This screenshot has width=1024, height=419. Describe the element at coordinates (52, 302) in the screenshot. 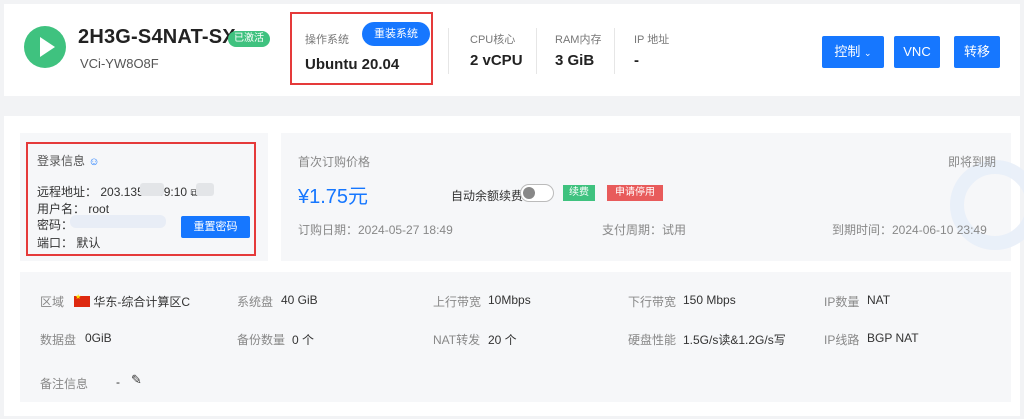

I see `region-label: 区域` at that location.